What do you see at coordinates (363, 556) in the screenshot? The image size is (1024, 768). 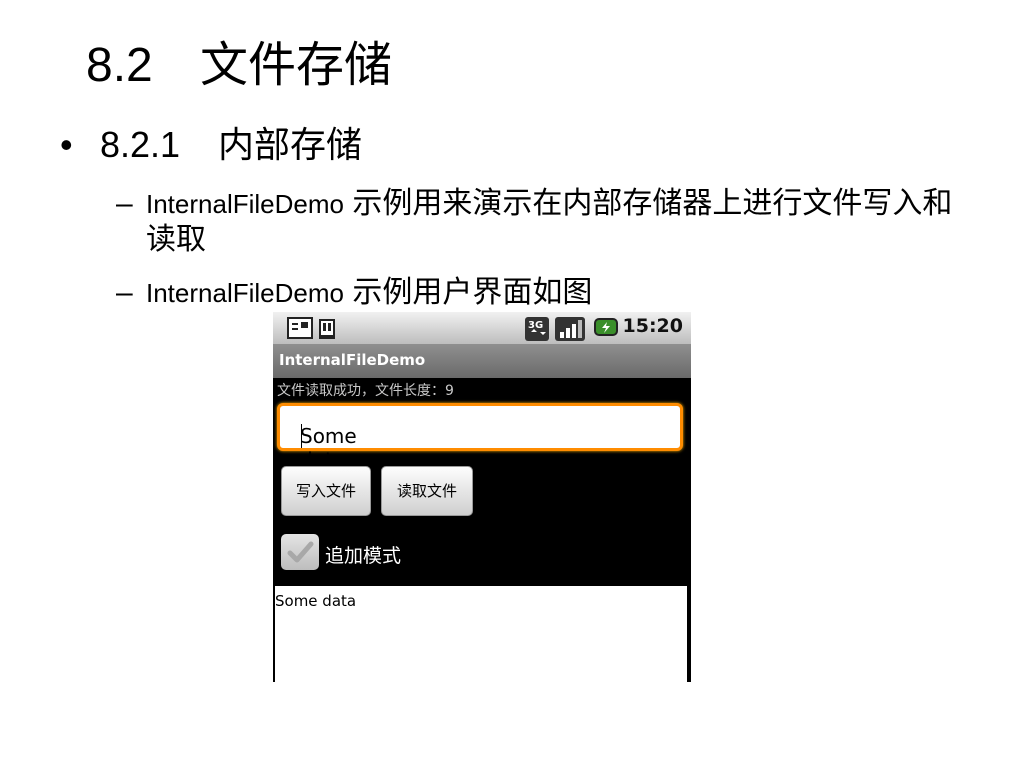 I see `append-mode-label: 追加模式` at bounding box center [363, 556].